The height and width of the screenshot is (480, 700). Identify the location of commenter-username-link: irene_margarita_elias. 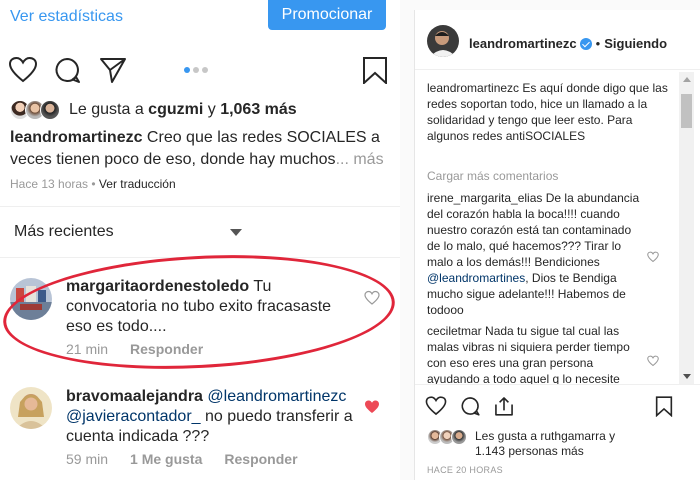
(484, 198).